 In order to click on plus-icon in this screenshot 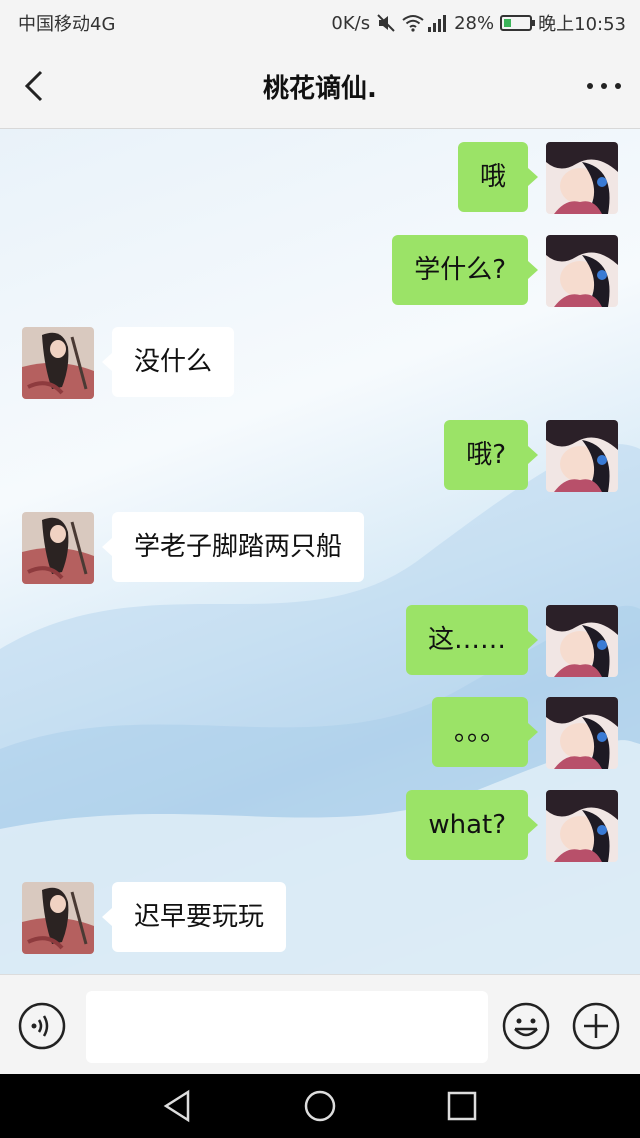, I will do `click(596, 1026)`.